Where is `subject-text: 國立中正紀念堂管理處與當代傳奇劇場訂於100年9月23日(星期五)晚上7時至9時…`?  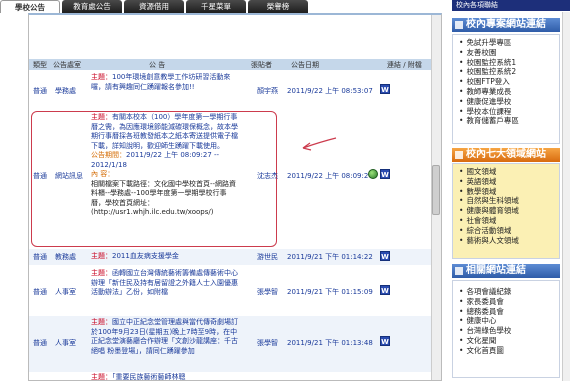 subject-text: 國立中正紀念堂管理處與當代傳奇劇場訂於100年9月23日(星期五)晚上7時至9時… is located at coordinates (164, 336).